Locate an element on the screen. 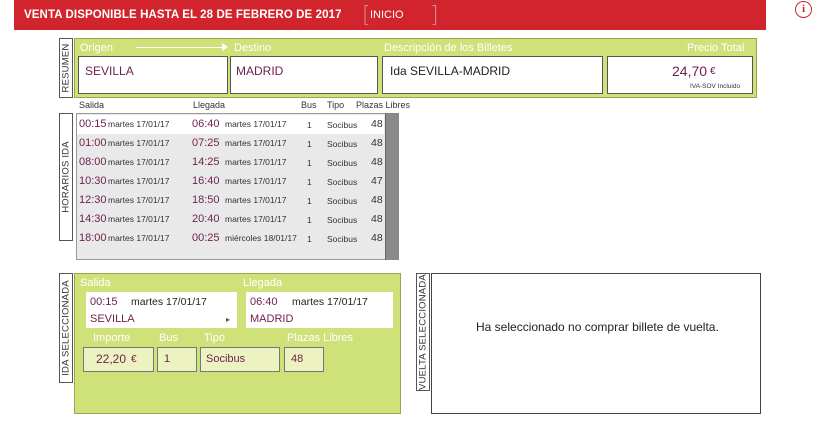 The image size is (820, 423). tipo-field: Socibus is located at coordinates (240, 359).